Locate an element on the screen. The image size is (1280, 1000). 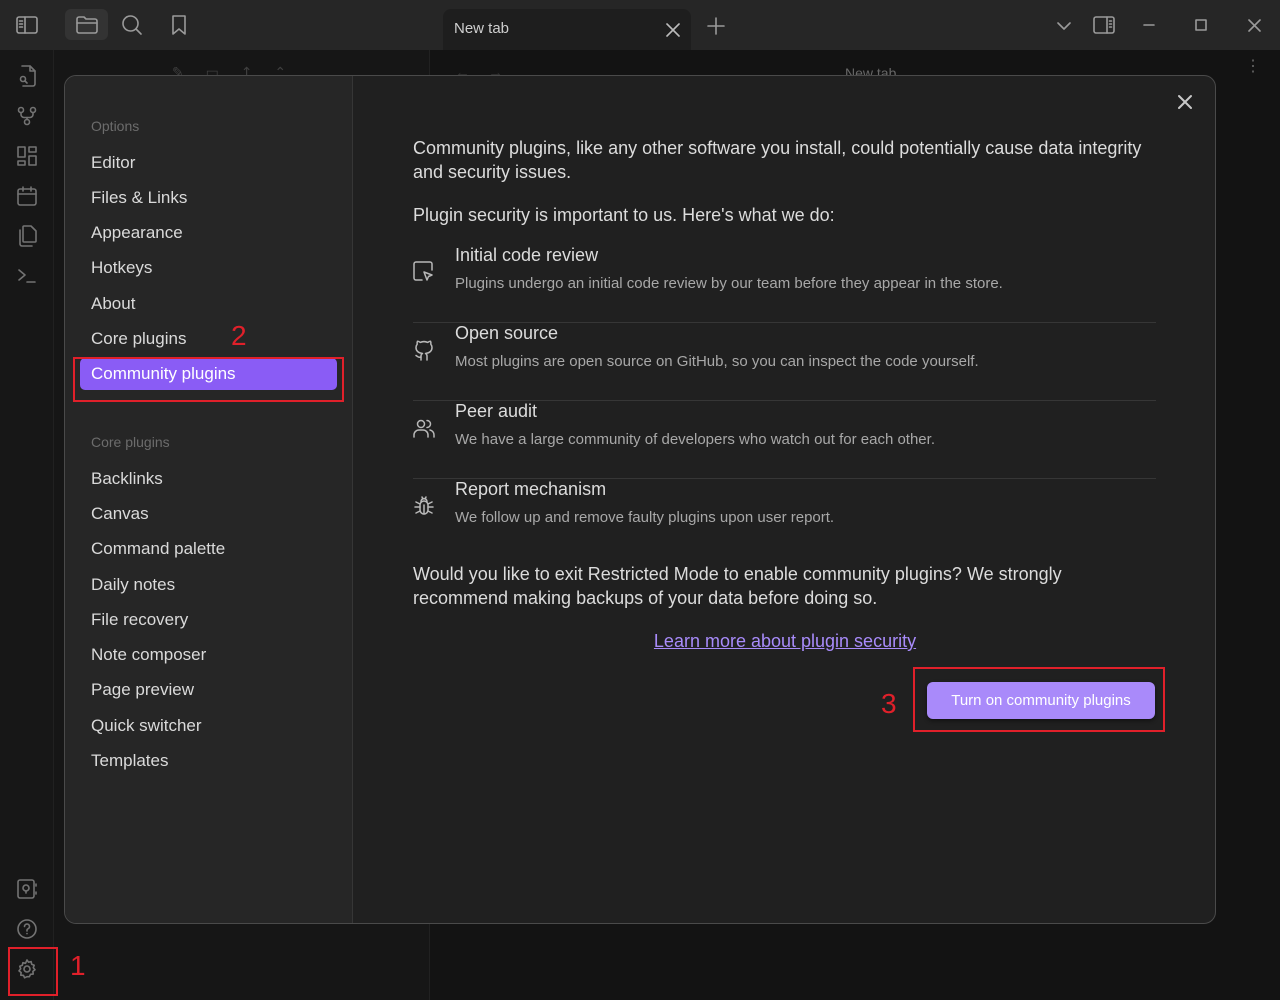
github-icon is located at coordinates (425, 351).